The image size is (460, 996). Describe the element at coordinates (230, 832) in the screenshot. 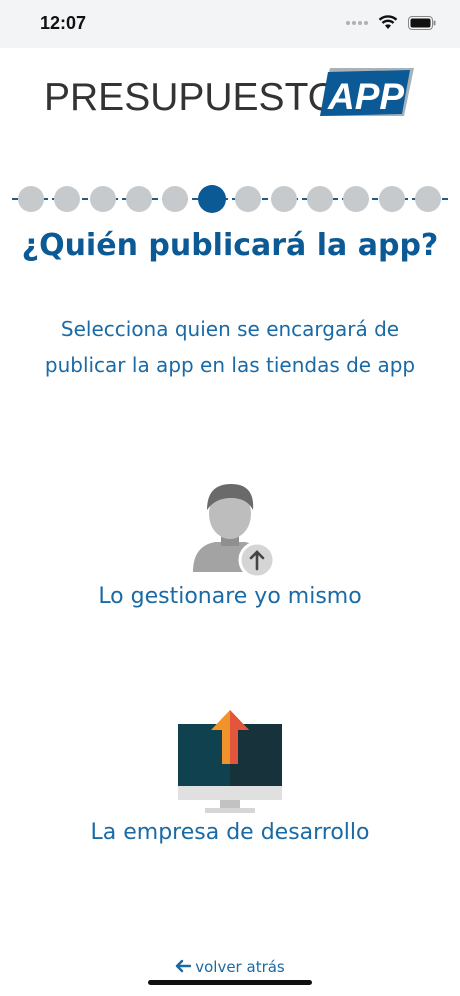

I see `option-label: La empresa de desarrollo` at that location.